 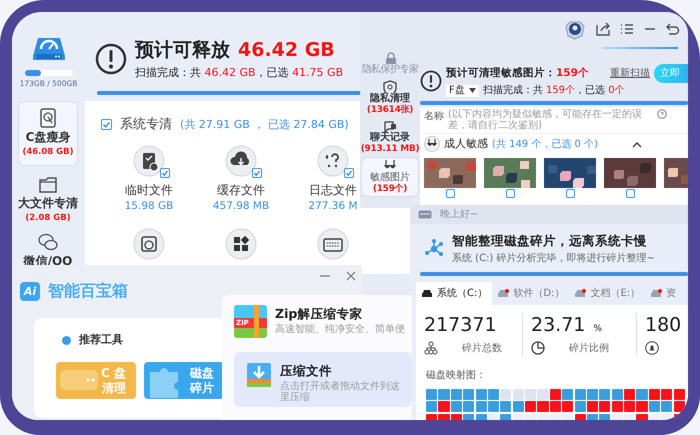 What do you see at coordinates (340, 329) in the screenshot?
I see `tool-description: 高速智能、纯净安全、简单便` at bounding box center [340, 329].